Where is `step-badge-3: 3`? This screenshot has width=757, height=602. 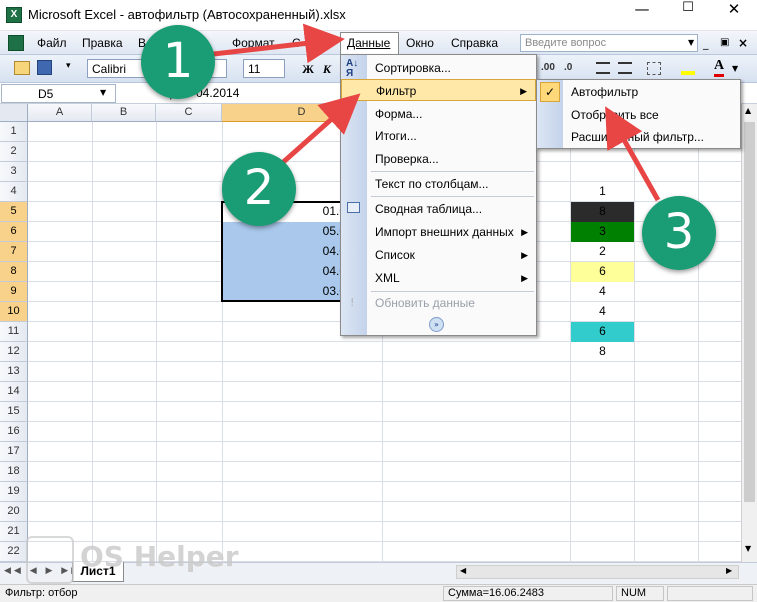
step-badge-3: 3 is located at coordinates (679, 233).